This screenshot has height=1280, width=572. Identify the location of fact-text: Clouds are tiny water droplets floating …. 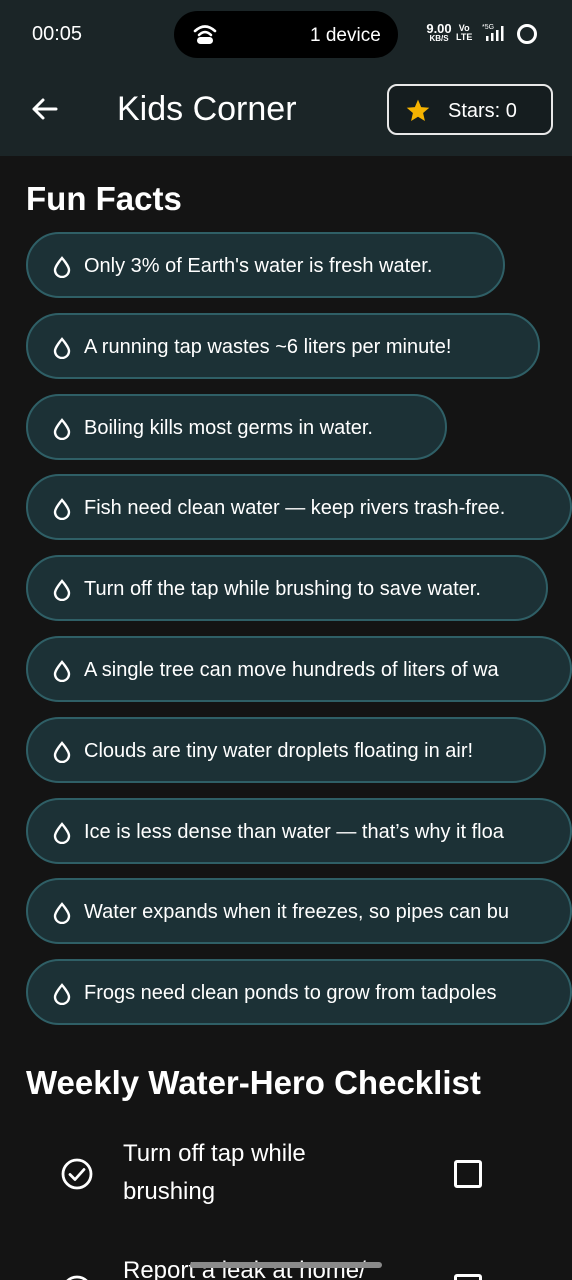
(279, 751).